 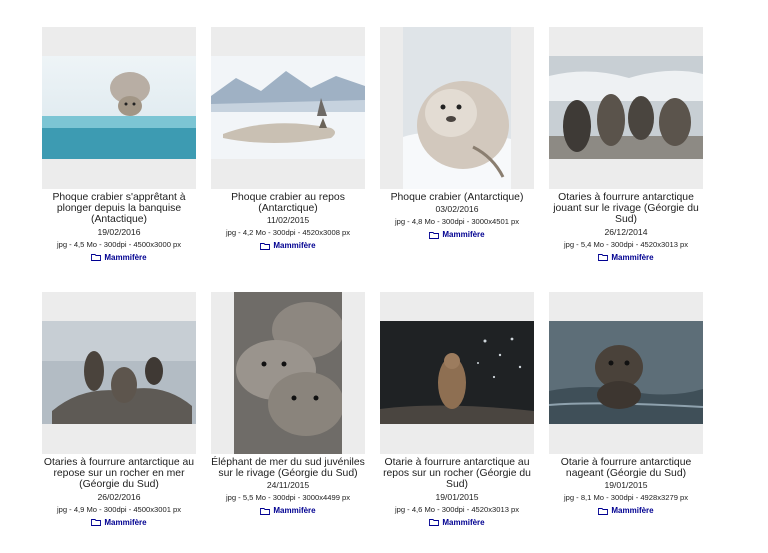 What do you see at coordinates (457, 509) in the screenshot?
I see `photo-file-info: jpg - 4,6 Mo - 300dpi - 4520x3013 px` at bounding box center [457, 509].